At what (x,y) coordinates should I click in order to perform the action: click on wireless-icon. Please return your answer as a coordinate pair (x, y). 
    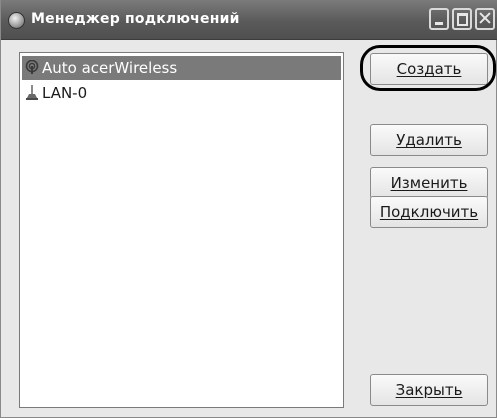
    Looking at the image, I should click on (32, 67).